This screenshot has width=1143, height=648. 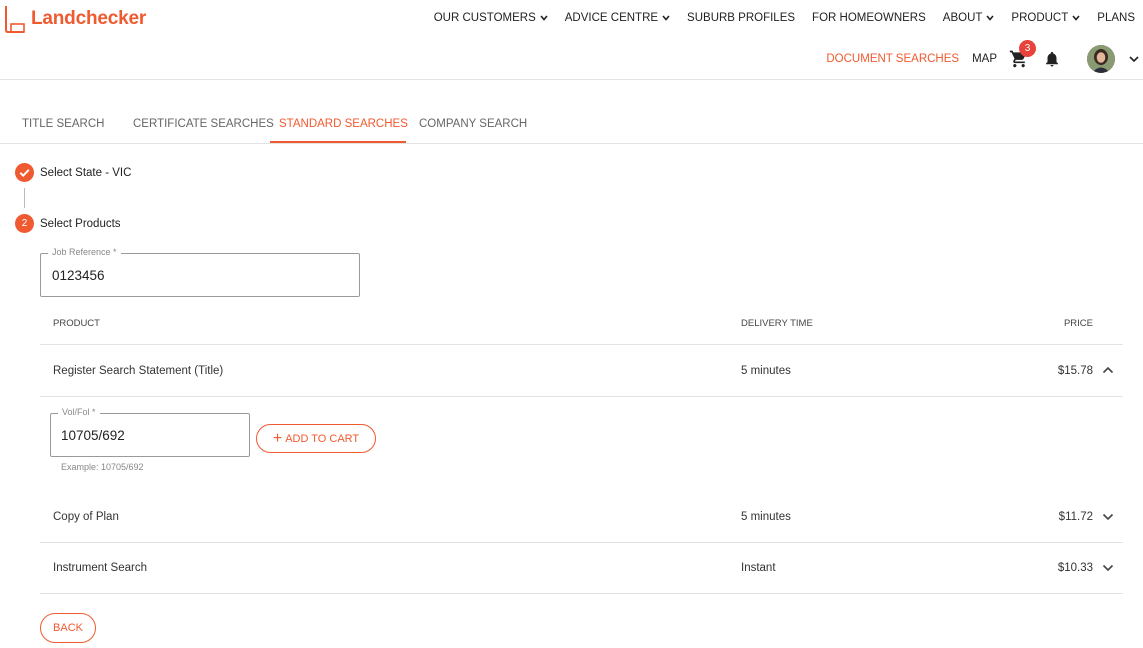 What do you see at coordinates (277, 438) in the screenshot?
I see `plus-icon: +` at bounding box center [277, 438].